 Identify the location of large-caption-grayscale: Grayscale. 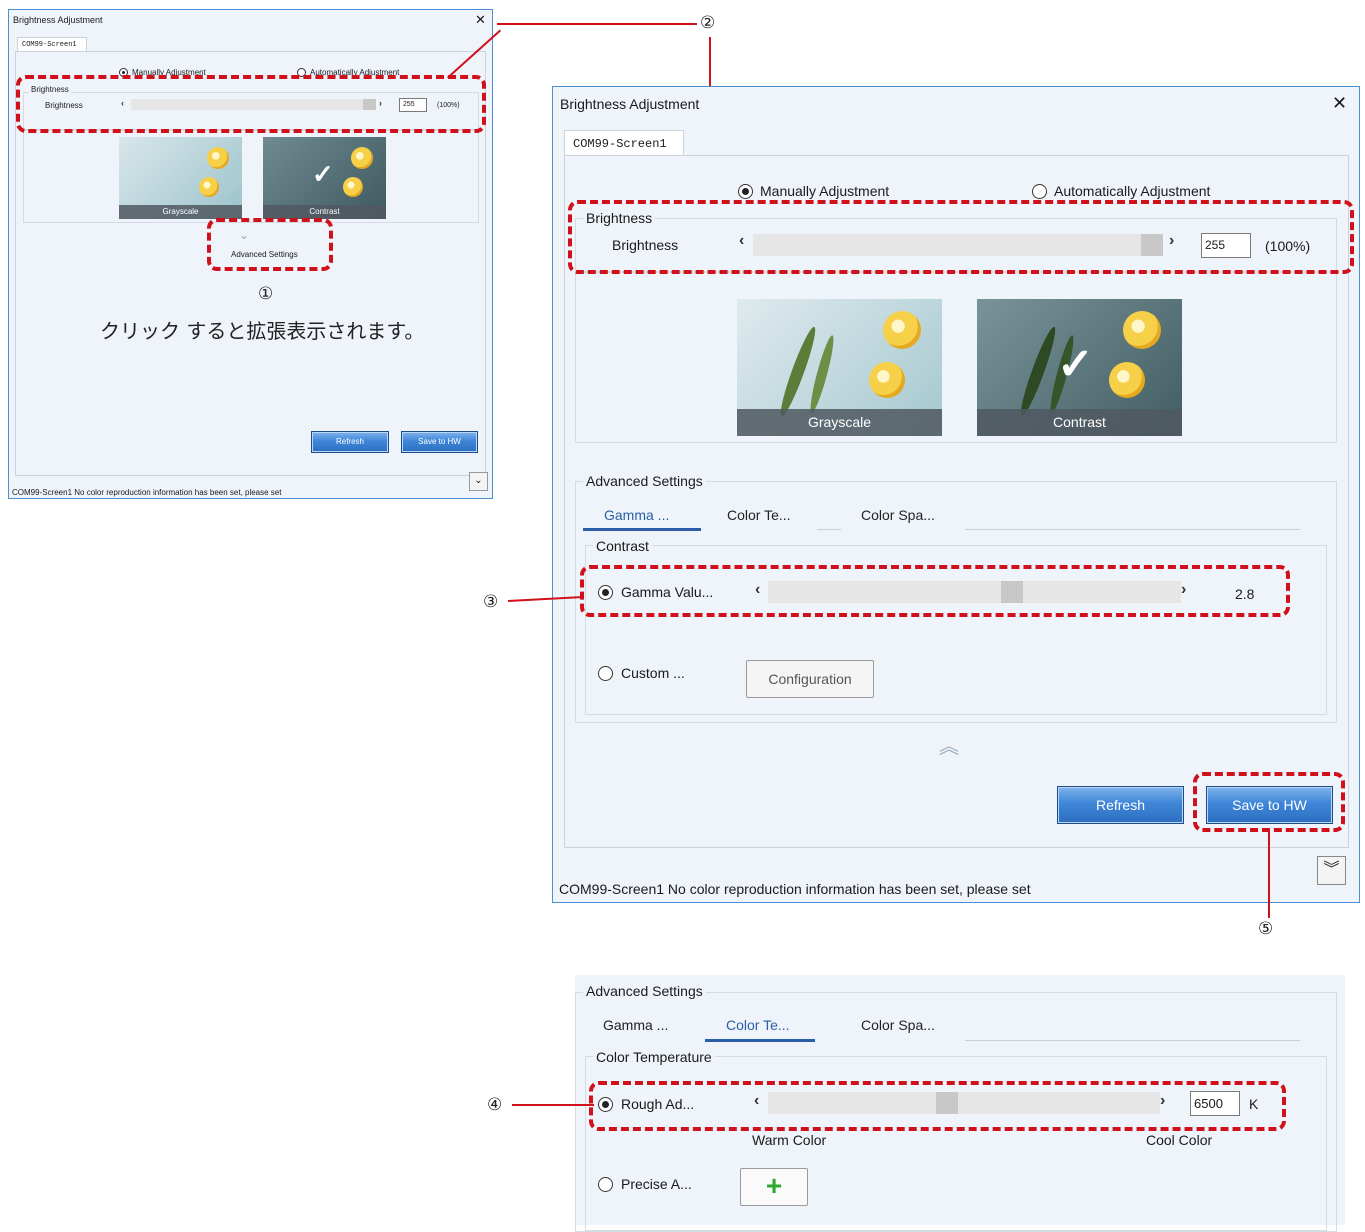
(839, 422).